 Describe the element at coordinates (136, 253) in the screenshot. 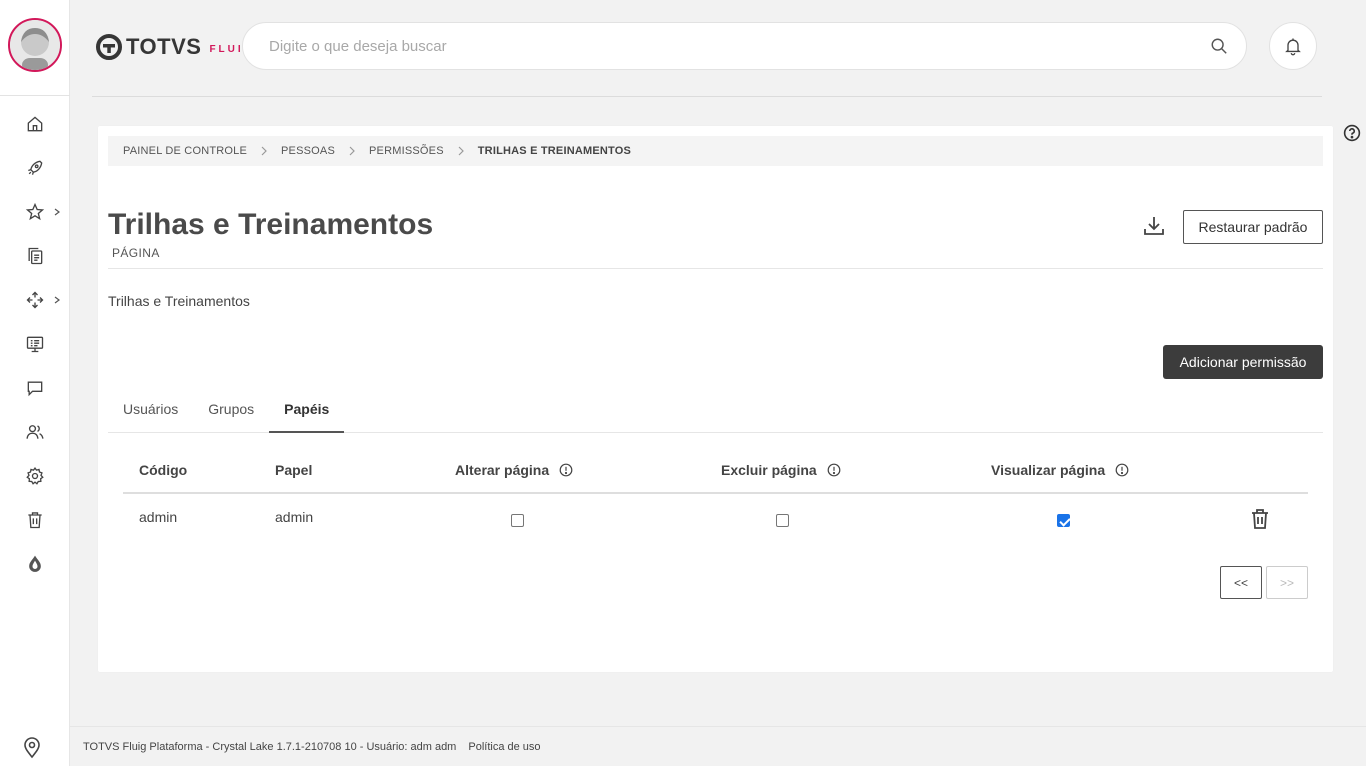

I see `page-type-label: PÁGINA` at that location.